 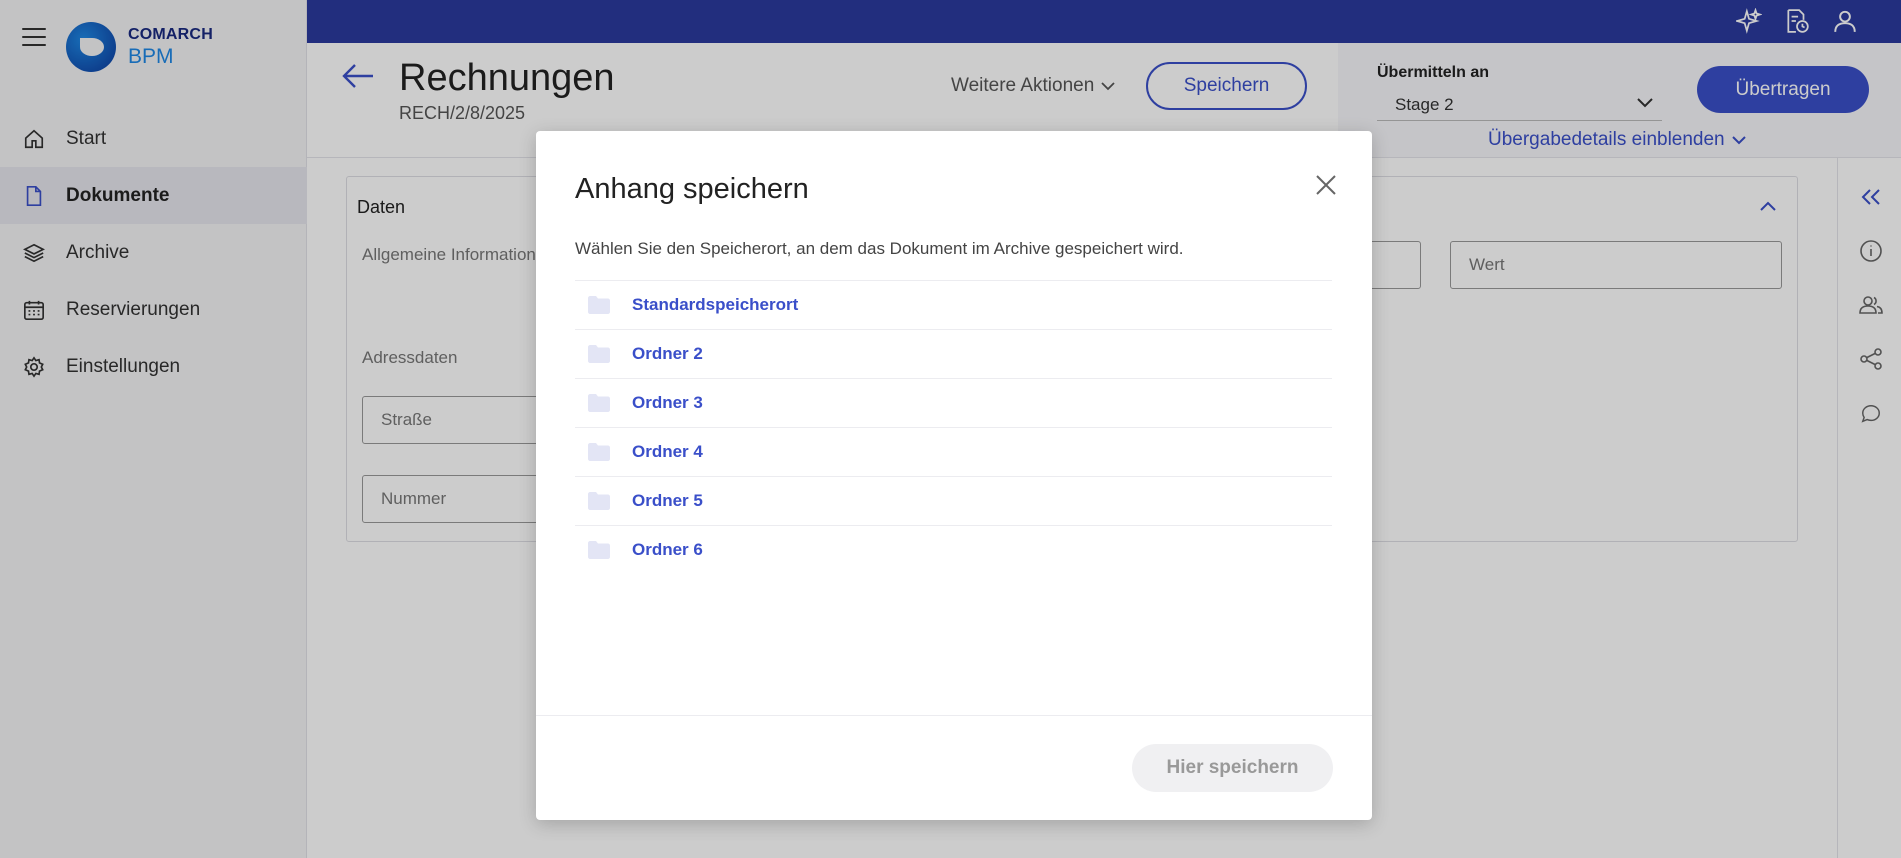 What do you see at coordinates (953, 451) in the screenshot?
I see `folder-item-ordner-4: Ordner 4` at bounding box center [953, 451].